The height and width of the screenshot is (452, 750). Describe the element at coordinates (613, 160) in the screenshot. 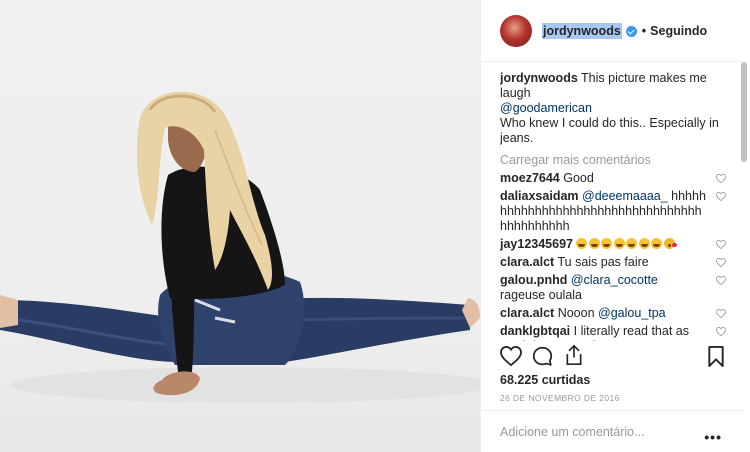

I see `load-more-comments-button: Carregar mais comentários` at that location.